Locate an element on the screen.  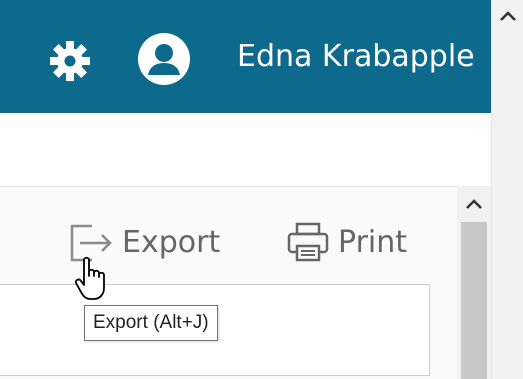
user-avatar-icon is located at coordinates (164, 59).